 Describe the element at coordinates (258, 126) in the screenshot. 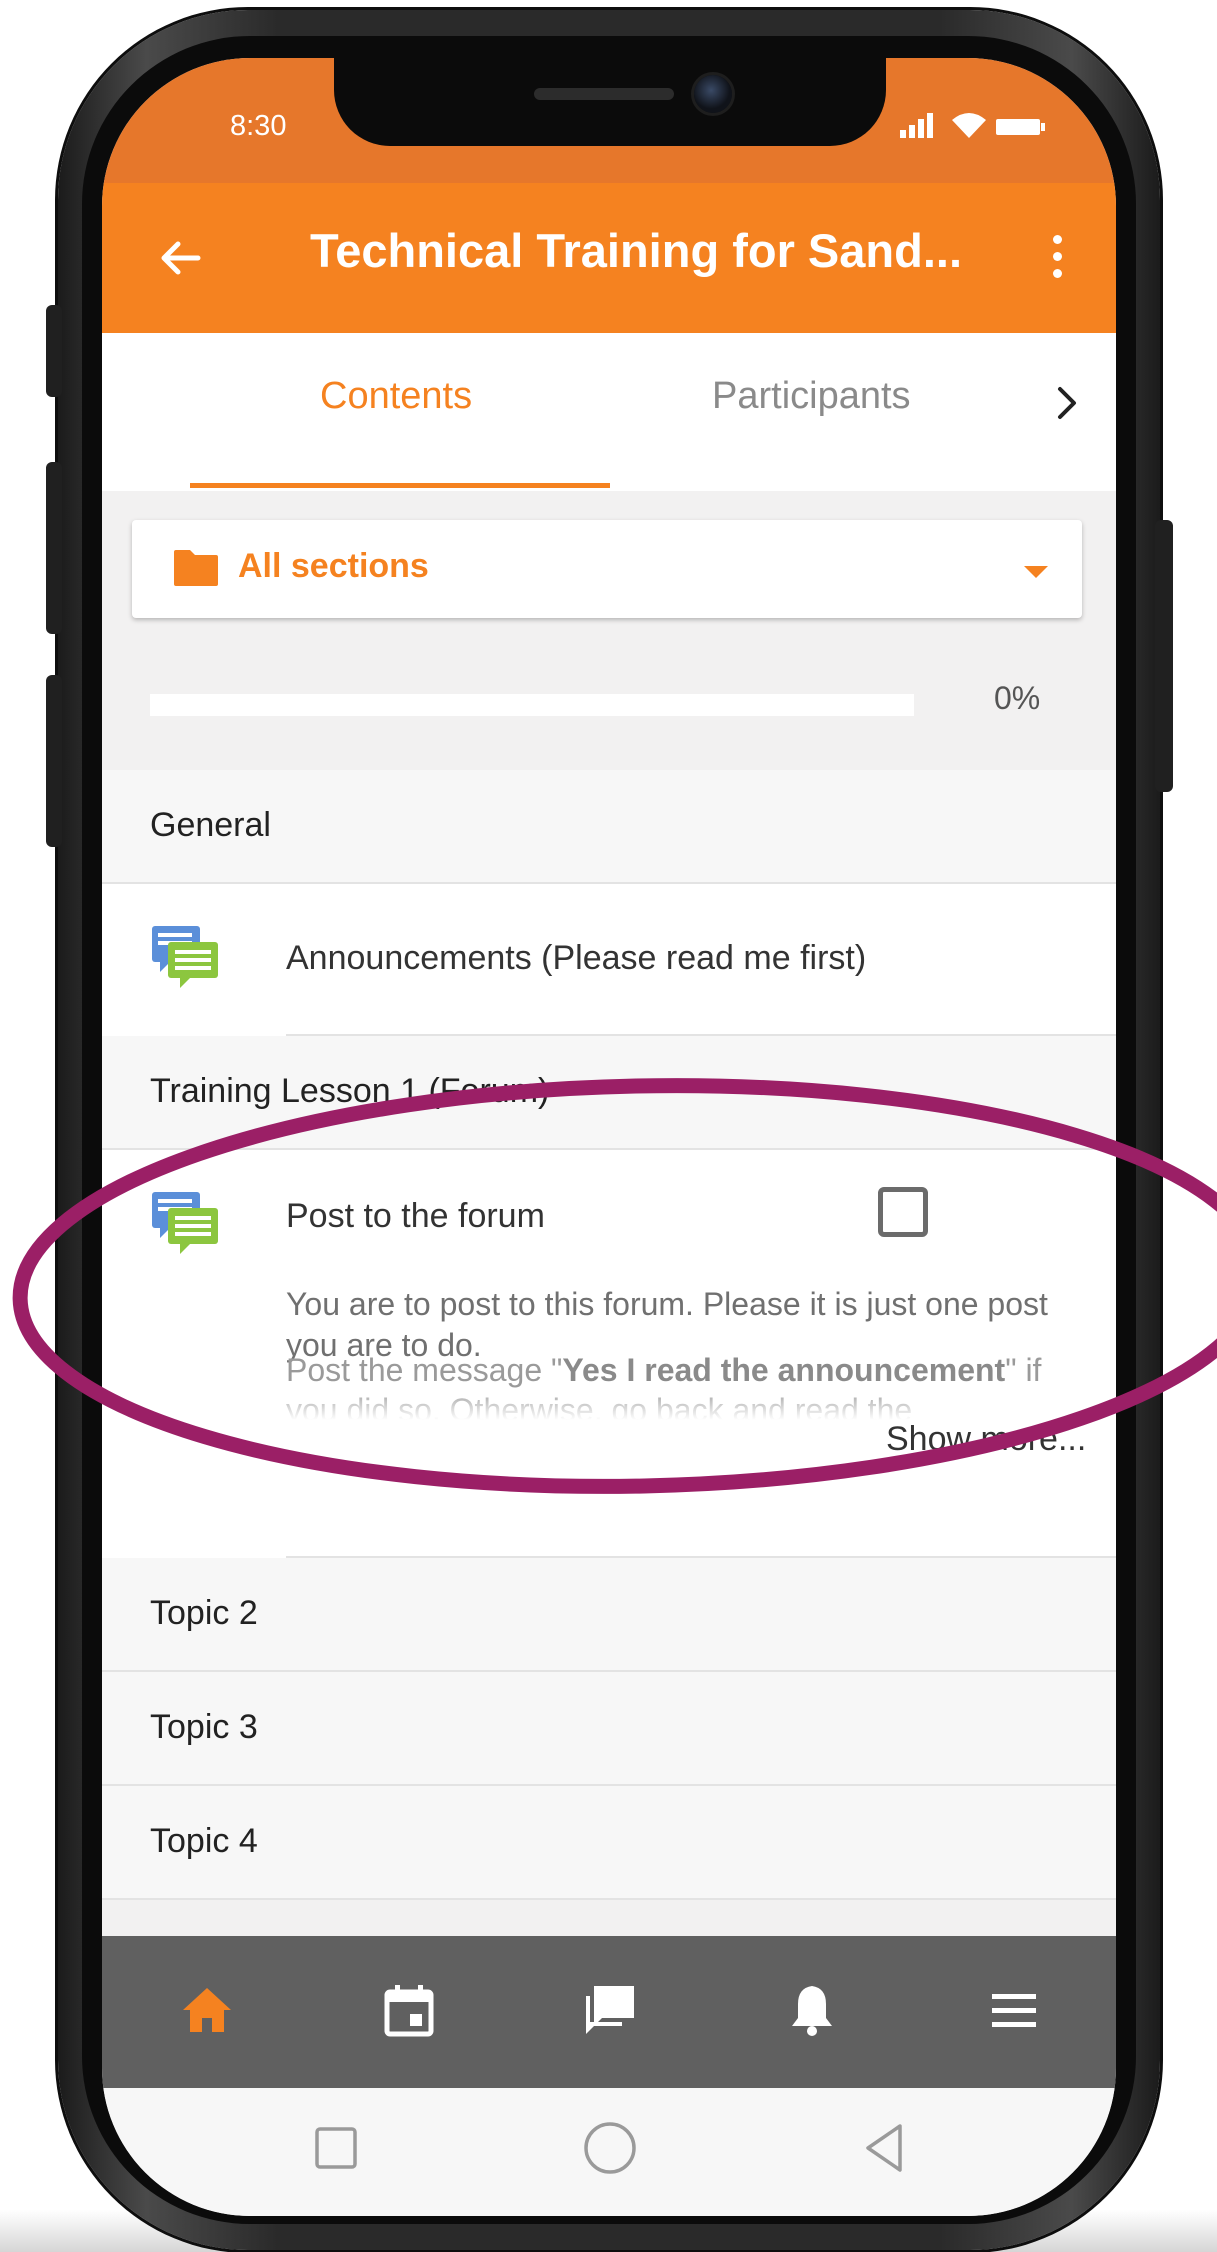

I see `status-time: 8:30` at that location.